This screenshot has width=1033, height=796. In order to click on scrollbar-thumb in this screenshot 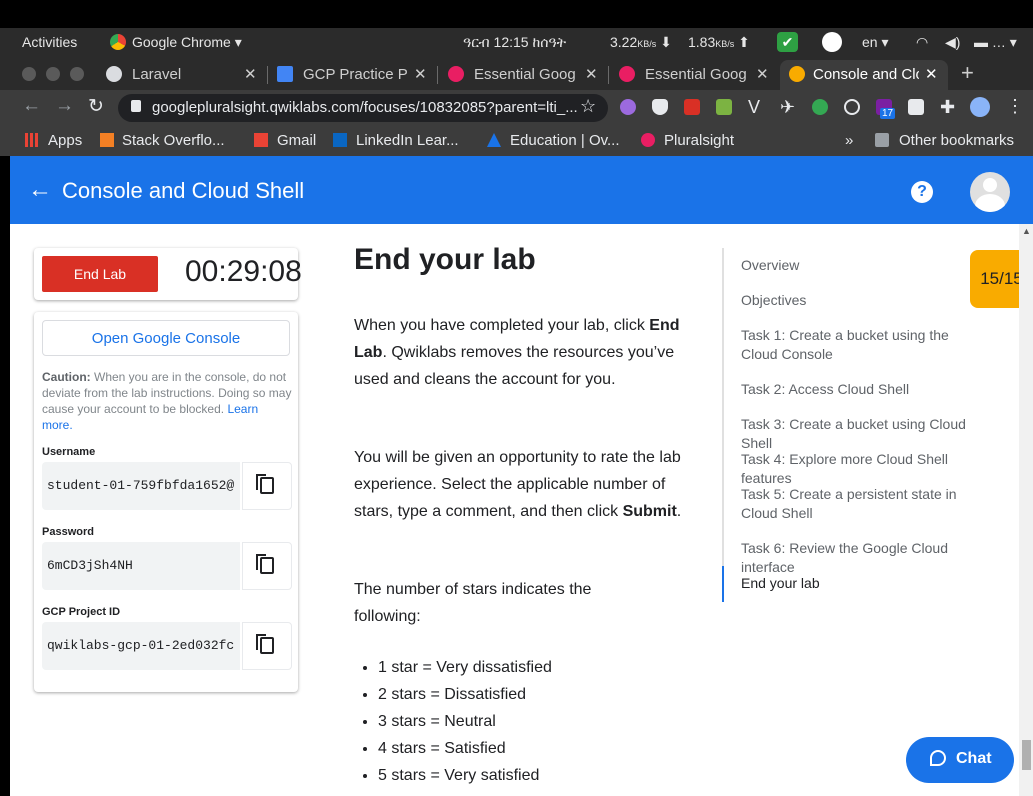, I will do `click(1026, 755)`.